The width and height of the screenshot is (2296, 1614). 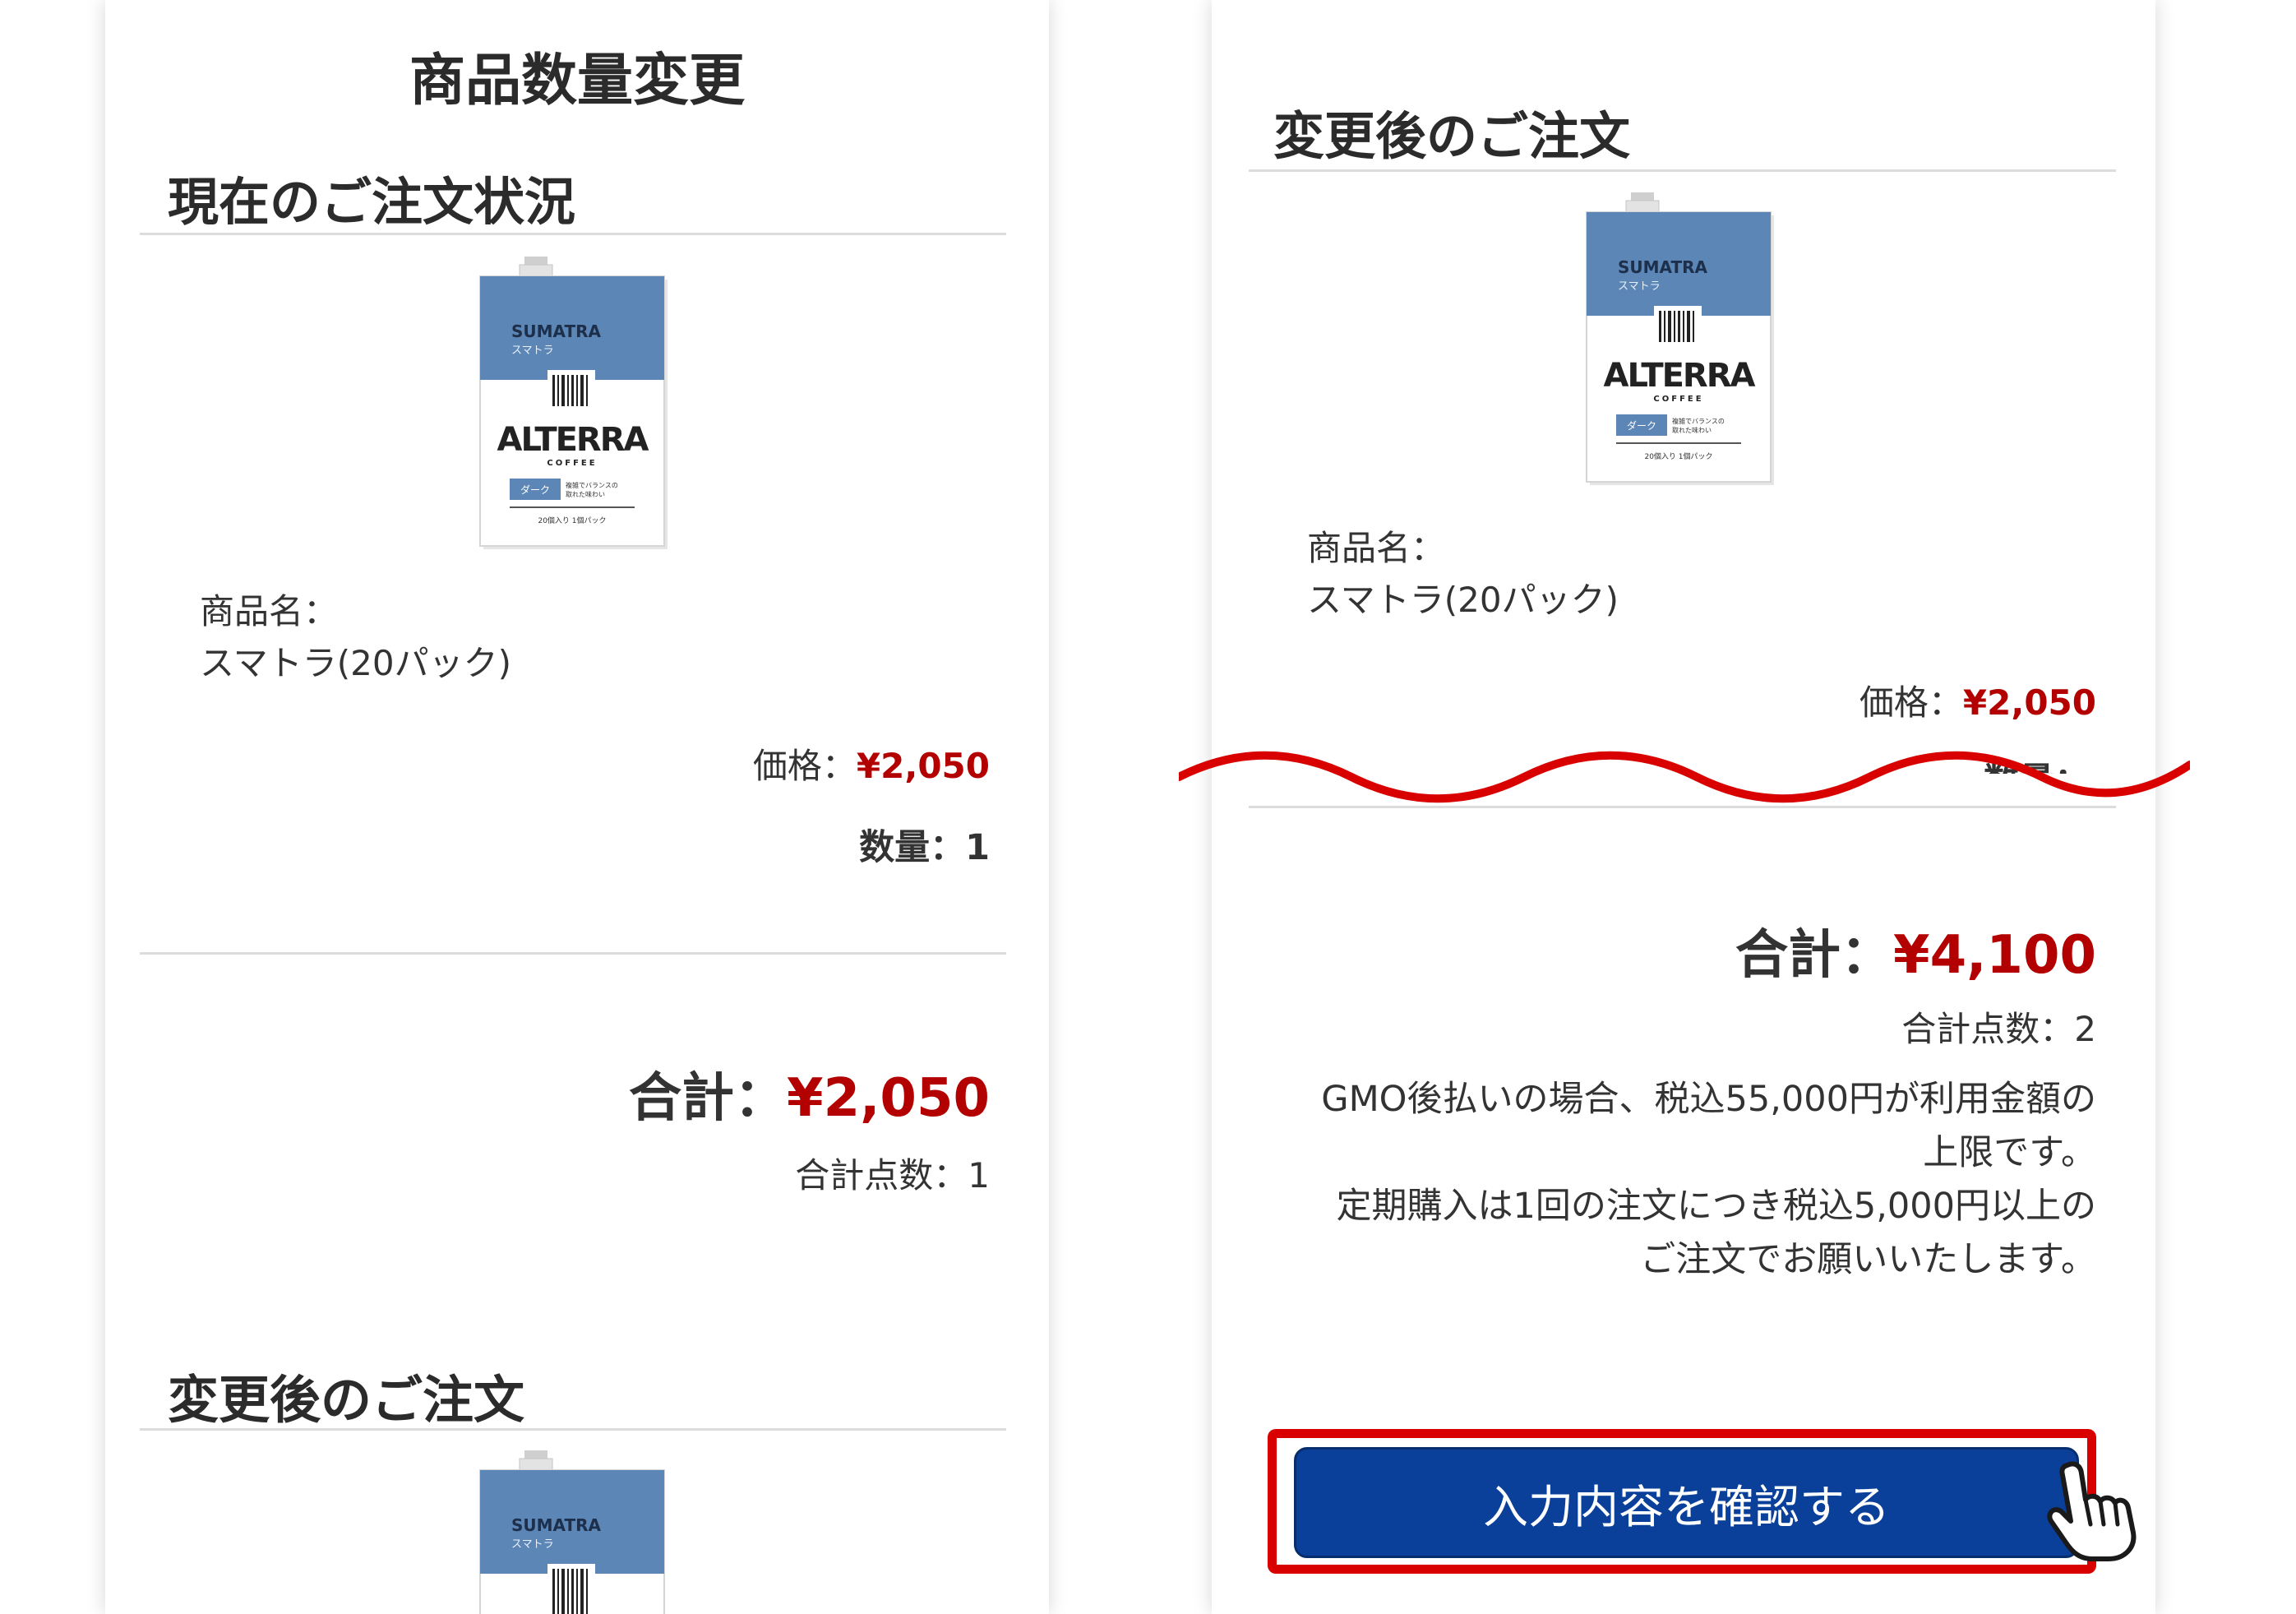 I want to click on quantity: 数量：1, so click(x=924, y=847).